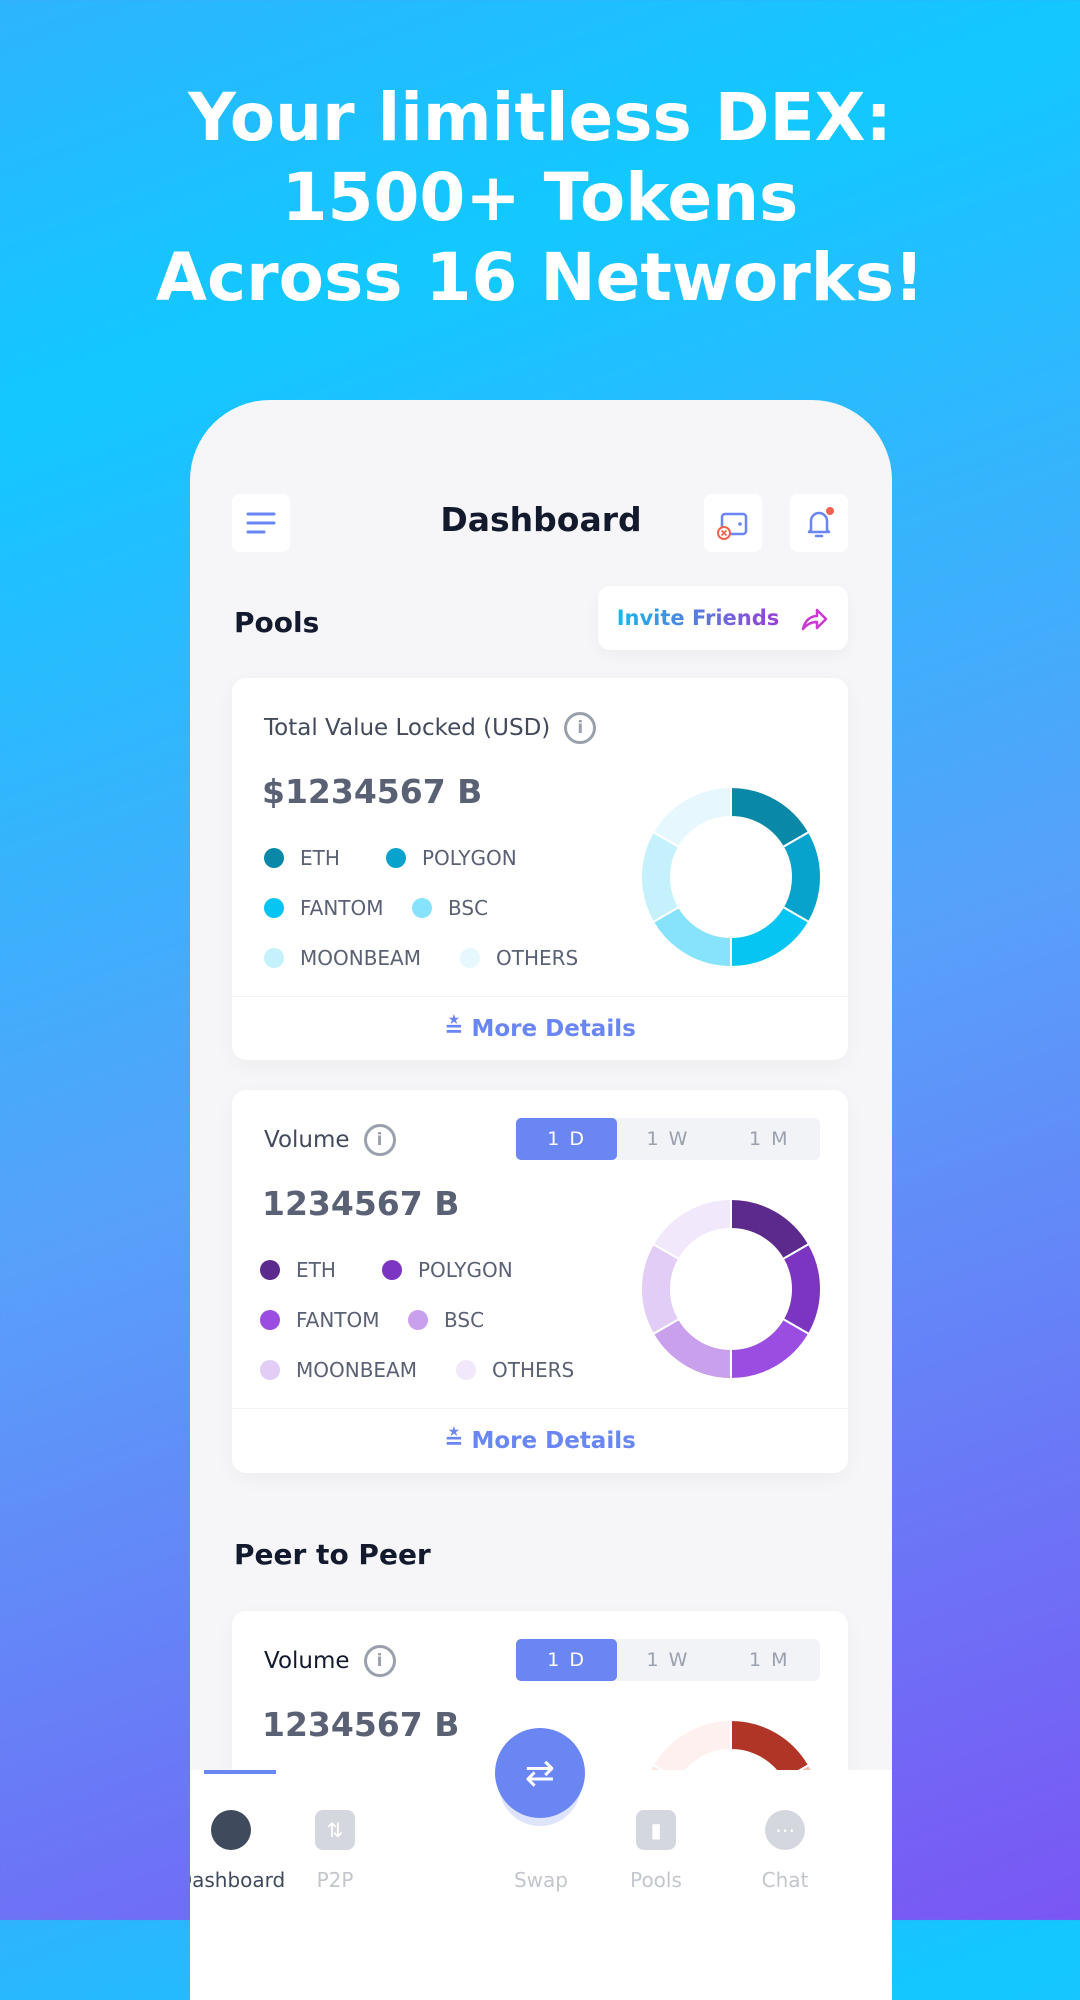 This screenshot has height=2000, width=1080. What do you see at coordinates (361, 1203) in the screenshot?
I see `volume-value: 1234567 B` at bounding box center [361, 1203].